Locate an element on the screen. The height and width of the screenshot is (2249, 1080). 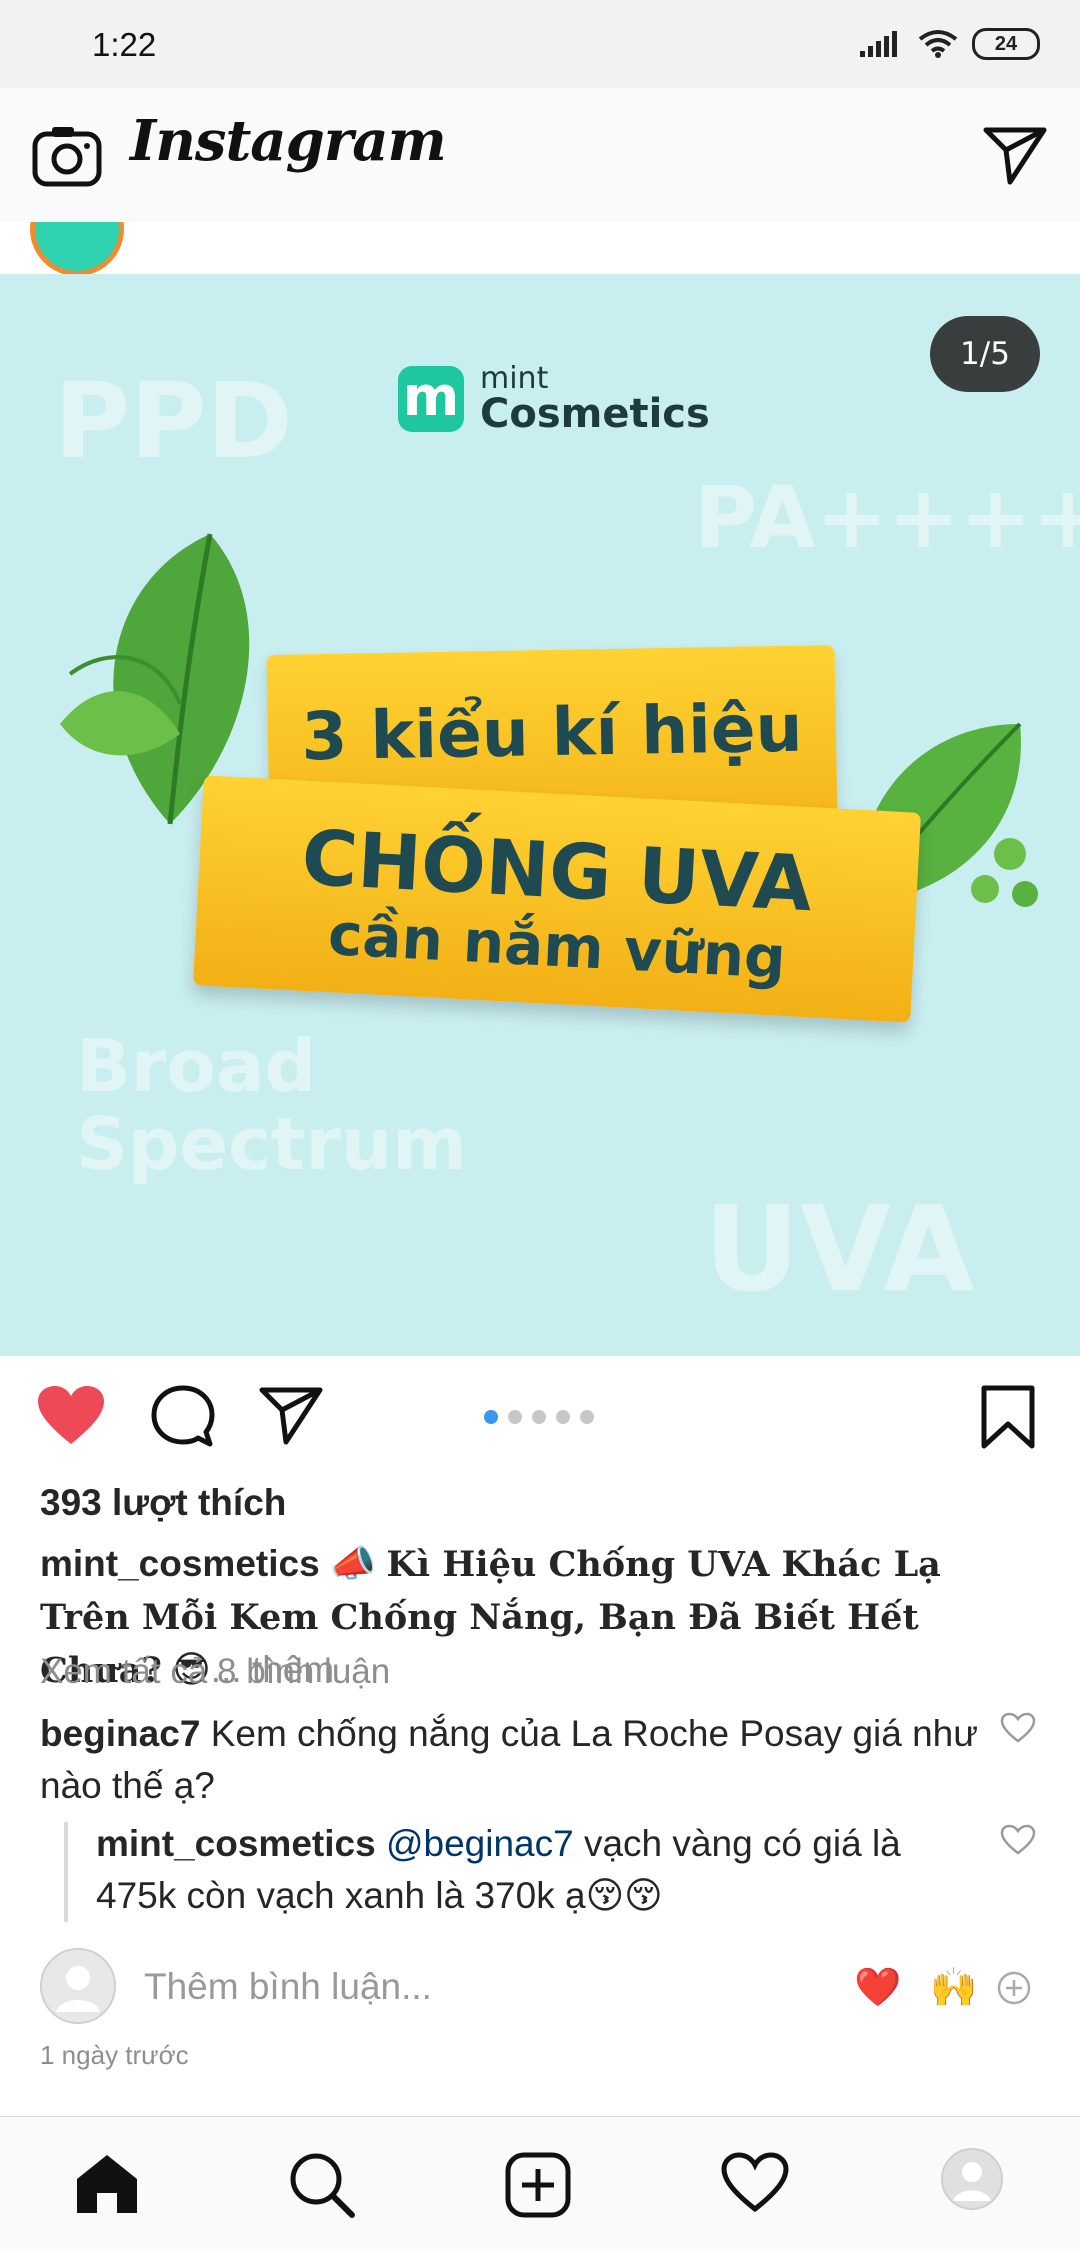
reply-like-heart-icon is located at coordinates (1018, 1840).